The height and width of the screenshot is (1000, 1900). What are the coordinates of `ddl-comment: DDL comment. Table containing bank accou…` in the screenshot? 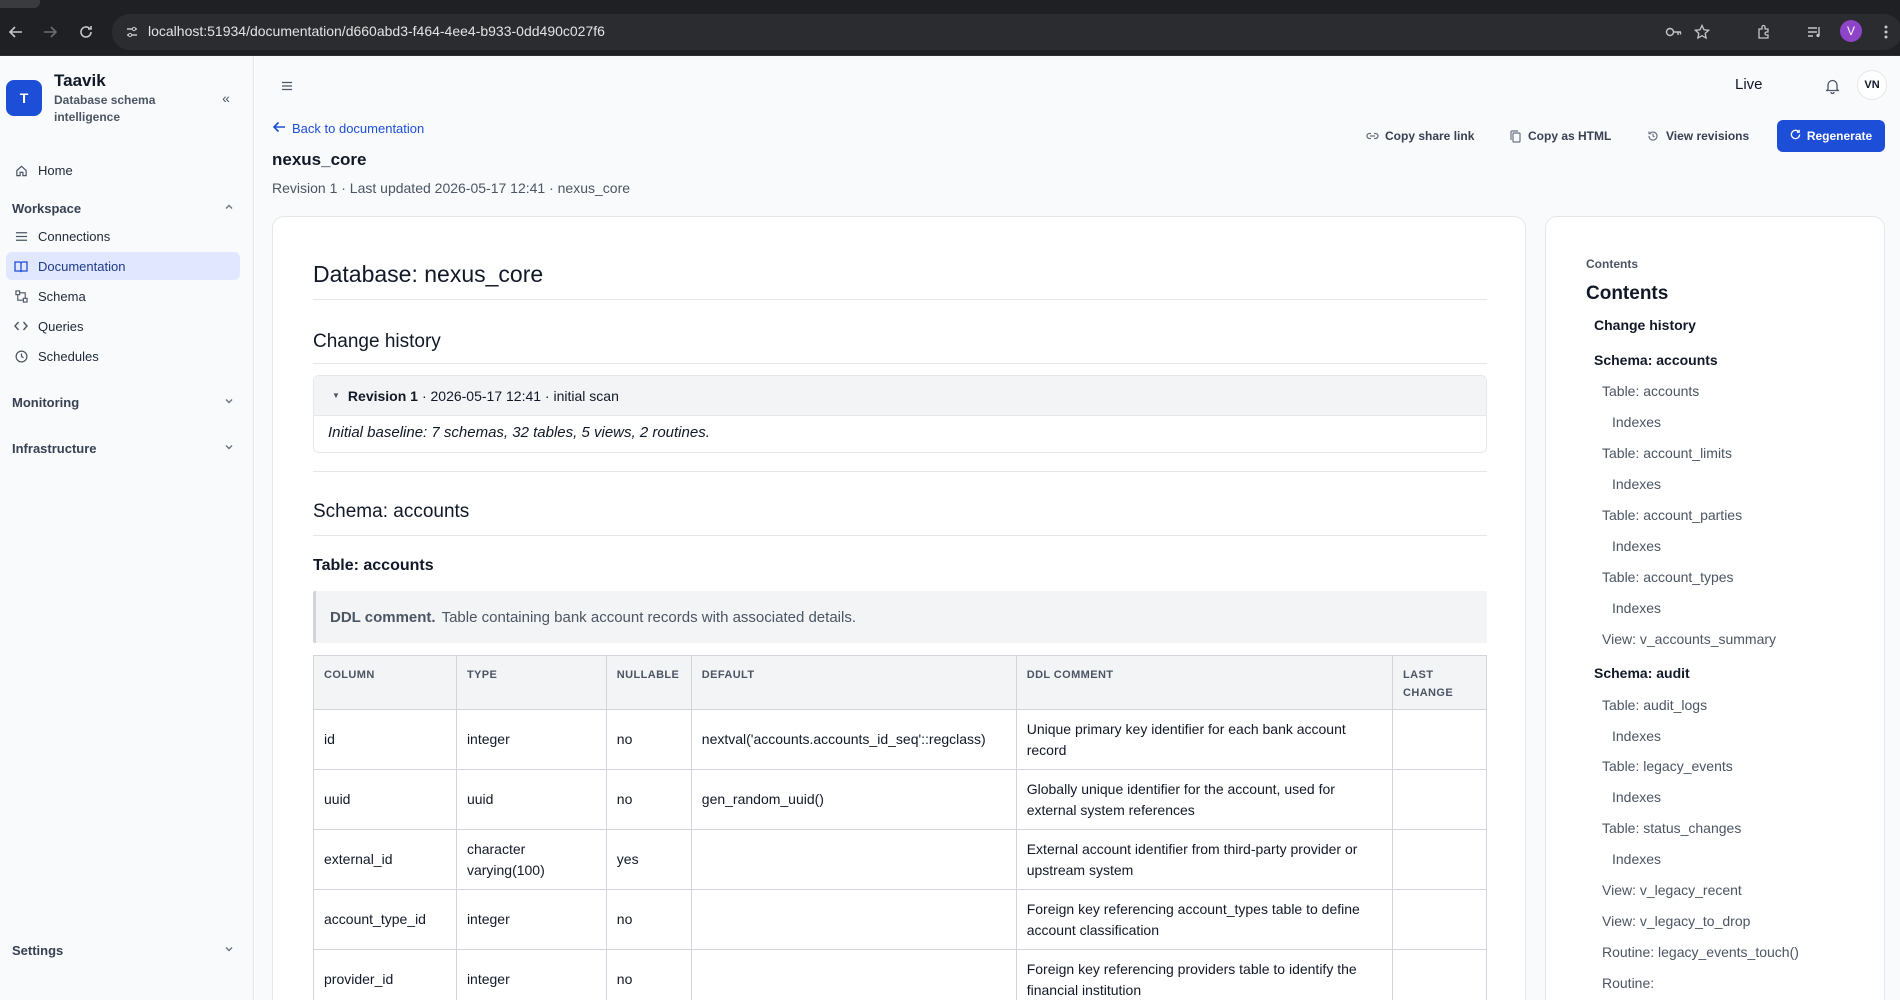 It's located at (900, 617).